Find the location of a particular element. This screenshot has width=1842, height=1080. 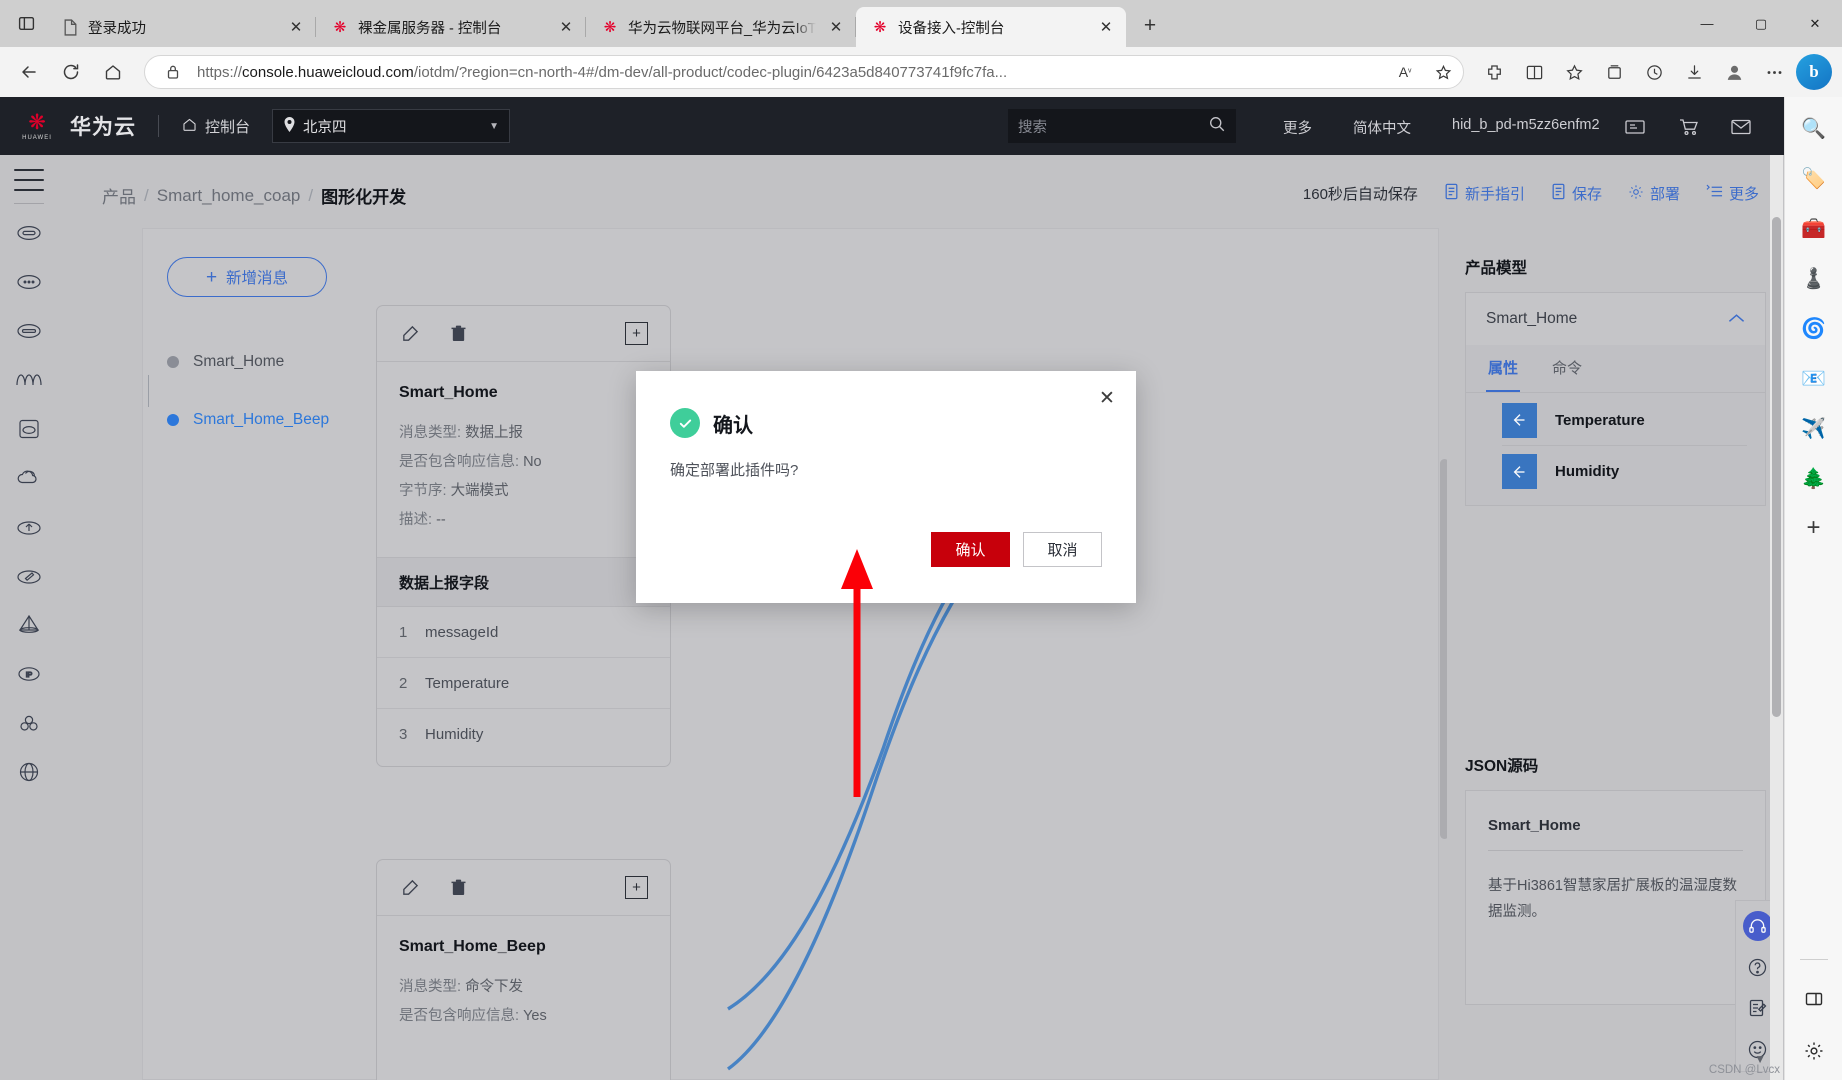

window-controls: — ▢ ✕ is located at coordinates (1761, 23).